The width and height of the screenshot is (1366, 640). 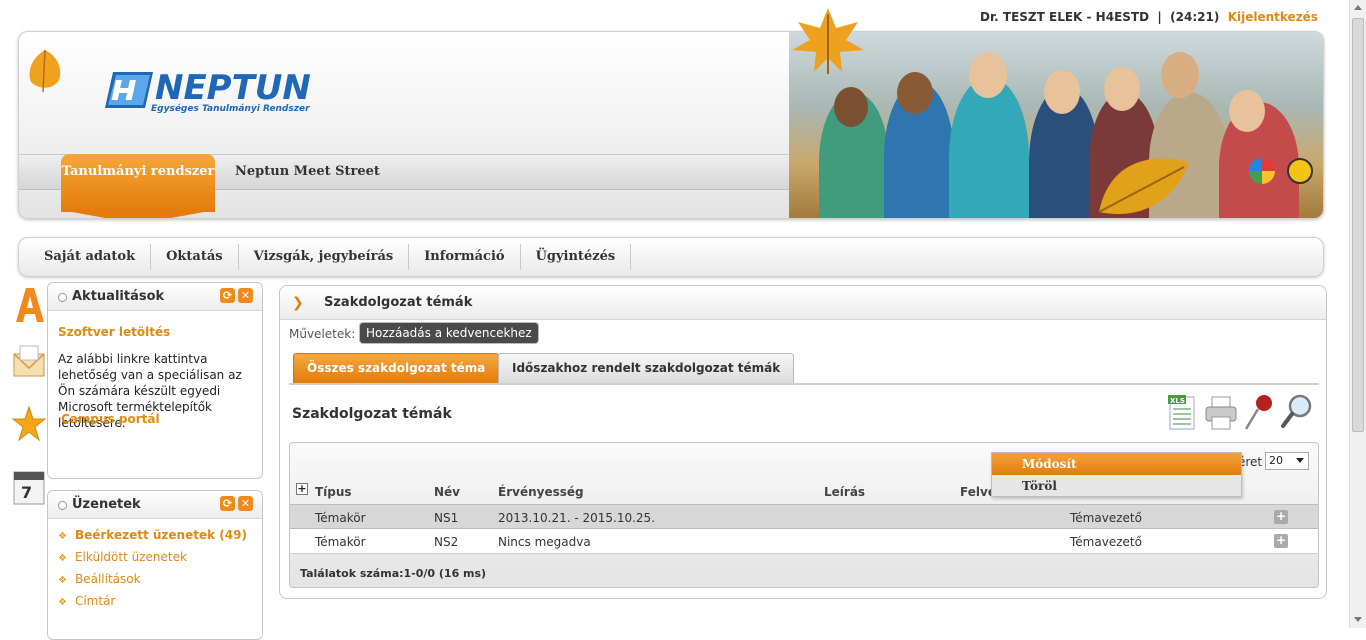 I want to click on print-icon, so click(x=1221, y=412).